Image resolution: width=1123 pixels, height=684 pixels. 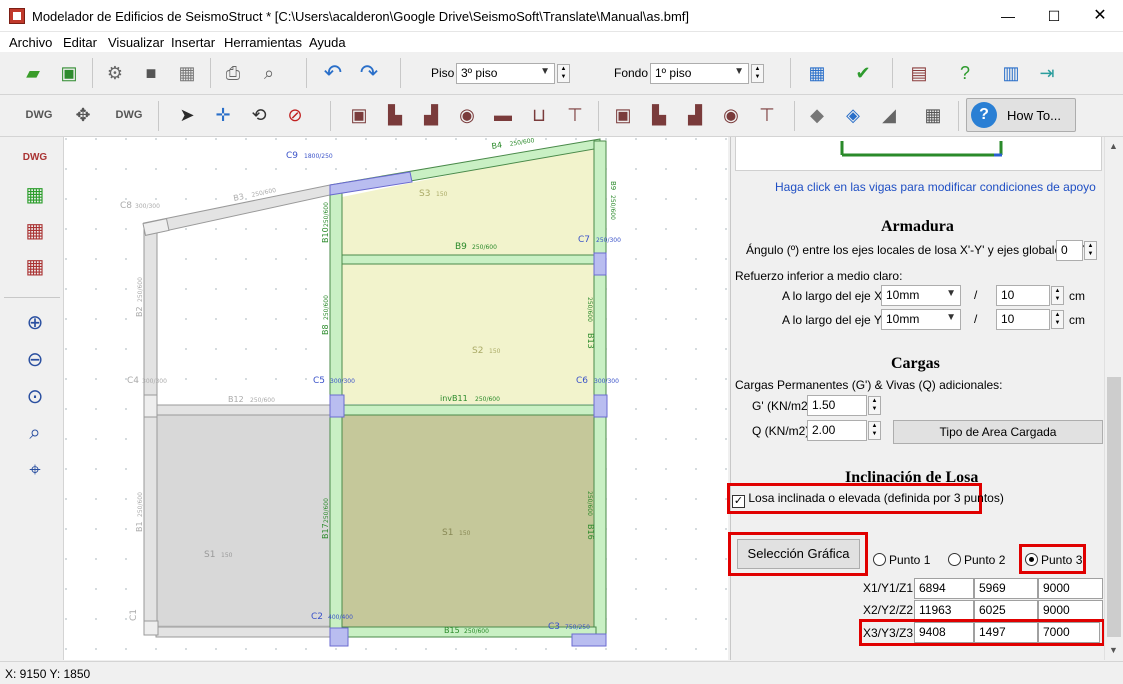 I want to click on g-input: 1.50, so click(x=837, y=405).